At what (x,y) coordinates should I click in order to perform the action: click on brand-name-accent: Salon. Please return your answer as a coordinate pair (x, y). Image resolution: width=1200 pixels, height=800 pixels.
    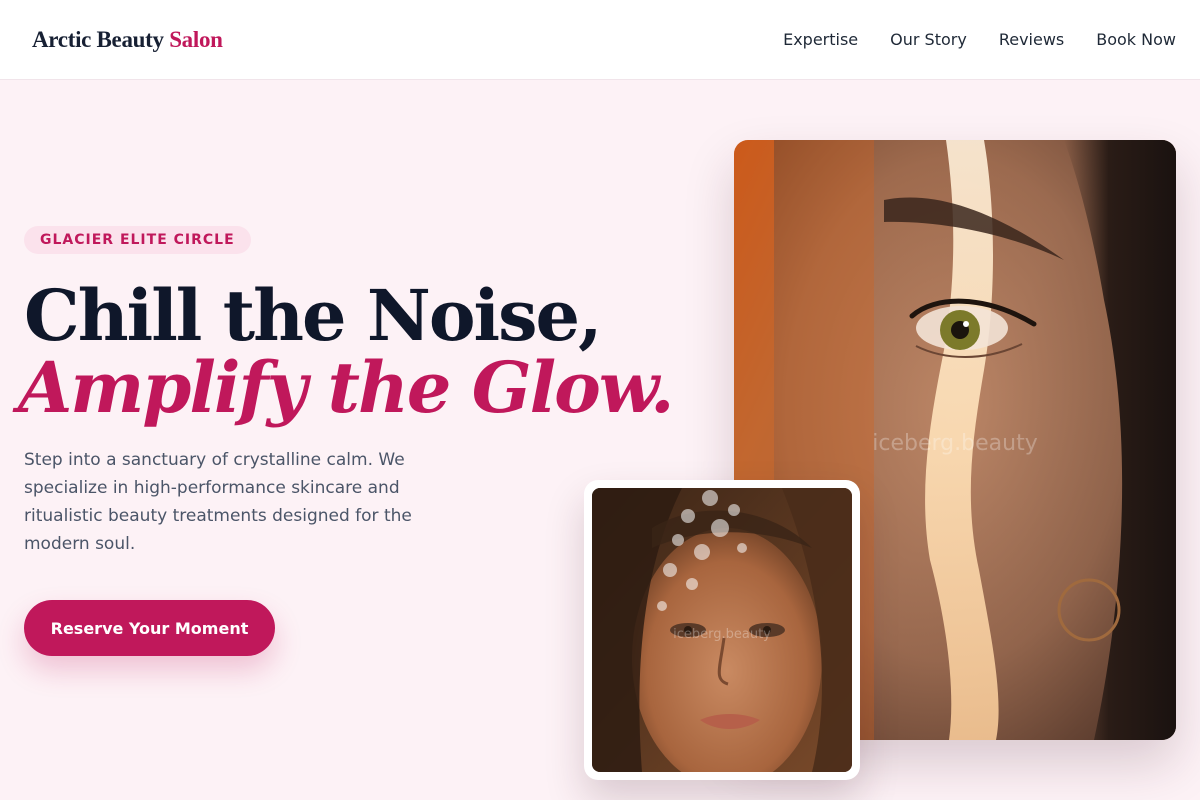
    Looking at the image, I should click on (196, 39).